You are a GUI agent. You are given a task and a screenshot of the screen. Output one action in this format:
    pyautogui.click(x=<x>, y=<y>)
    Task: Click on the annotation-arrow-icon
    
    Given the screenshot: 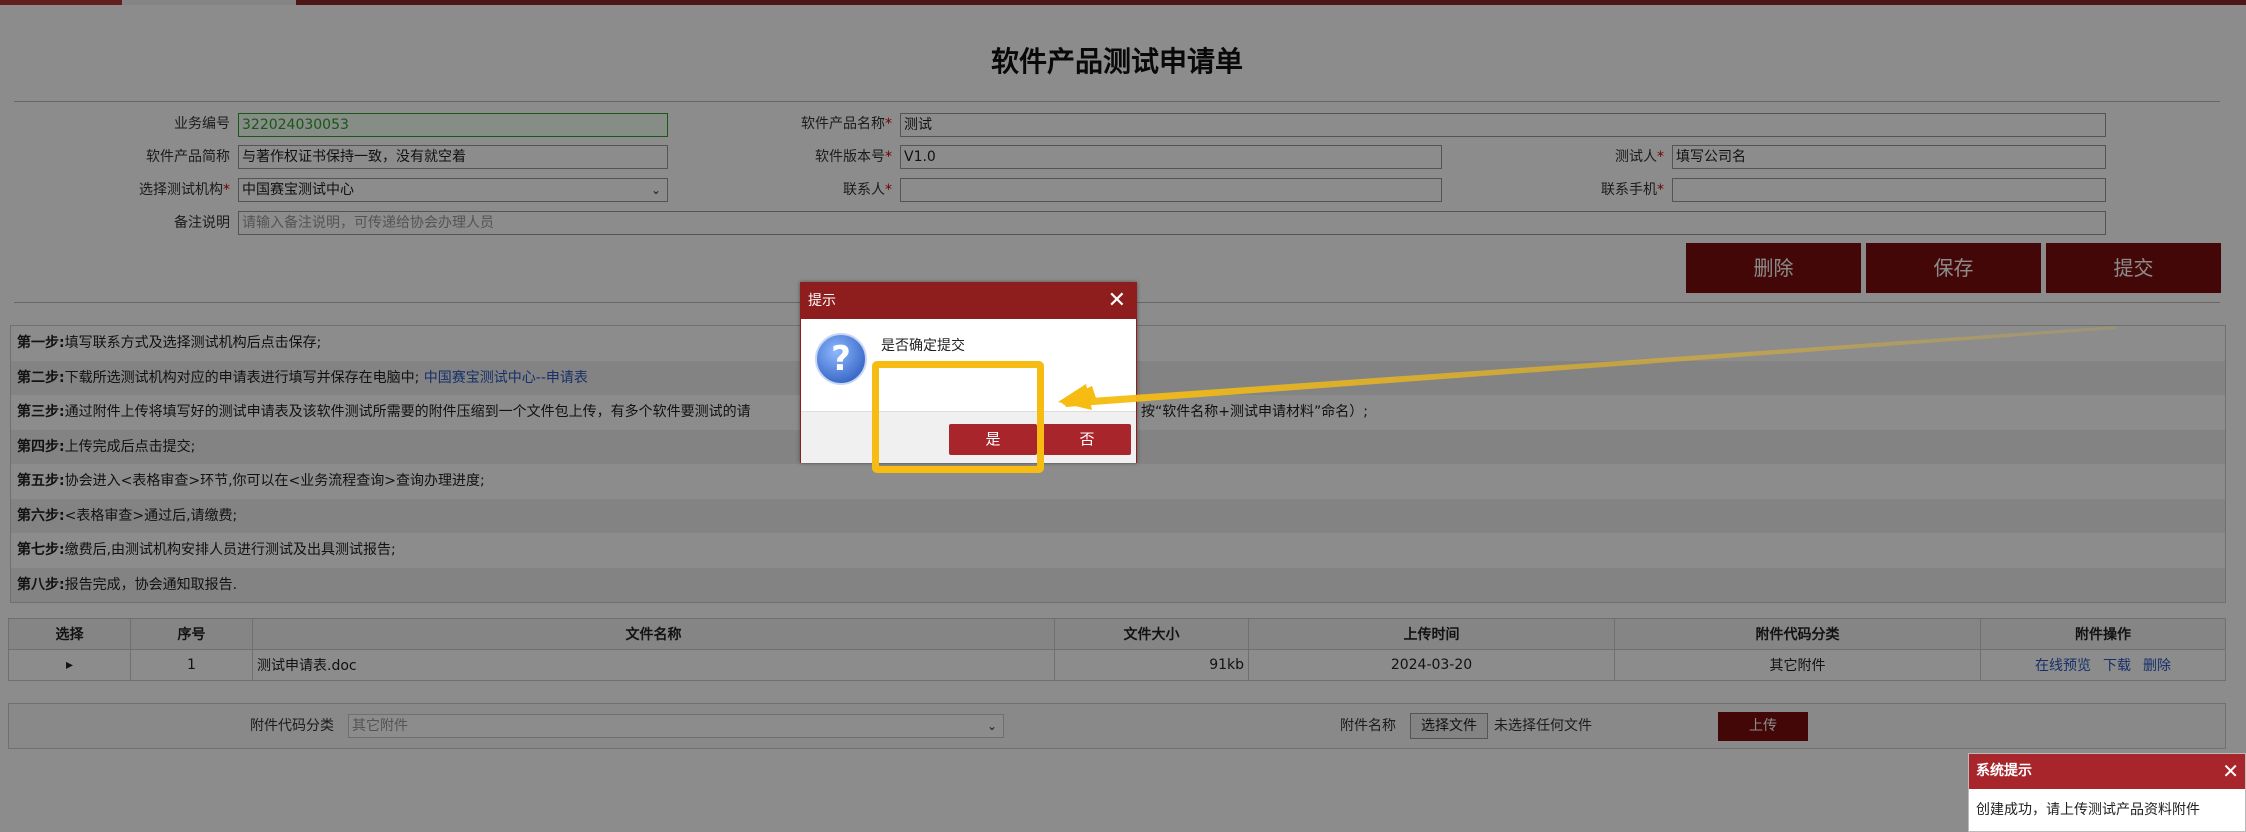 What is the action you would take?
    pyautogui.click(x=1587, y=368)
    